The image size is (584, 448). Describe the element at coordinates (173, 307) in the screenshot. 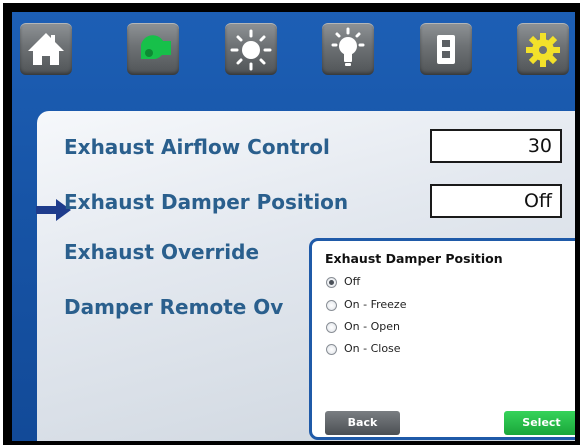

I see `damper-remote-override-label: Damper Remote Ov` at that location.